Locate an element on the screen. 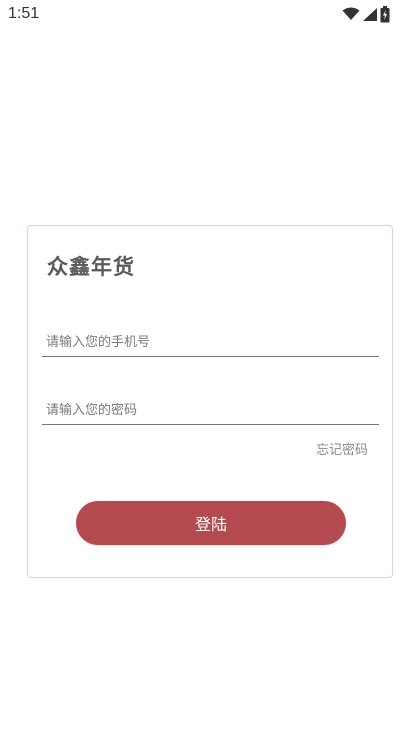 The height and width of the screenshot is (747, 420). login-button: 登陆 is located at coordinates (211, 523).